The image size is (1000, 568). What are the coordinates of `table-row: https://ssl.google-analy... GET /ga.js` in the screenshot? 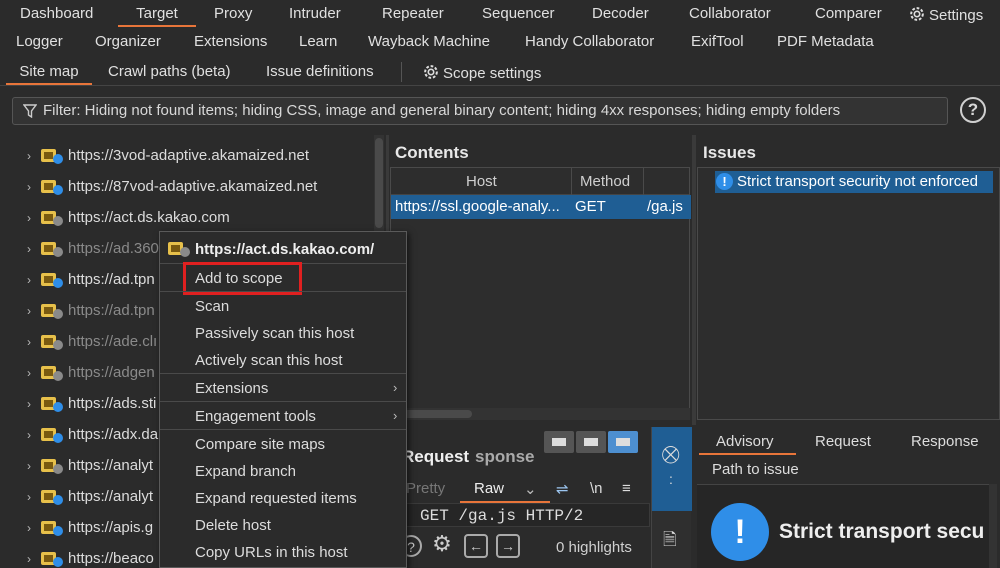 It's located at (541, 207).